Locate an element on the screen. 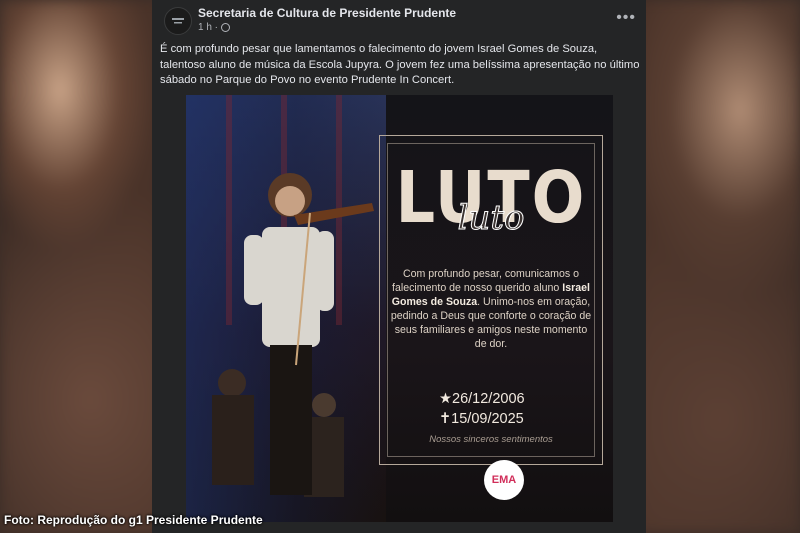 The height and width of the screenshot is (533, 800). poster-dates: ★26/12/2006 ✝15/09/2025 is located at coordinates (482, 409).